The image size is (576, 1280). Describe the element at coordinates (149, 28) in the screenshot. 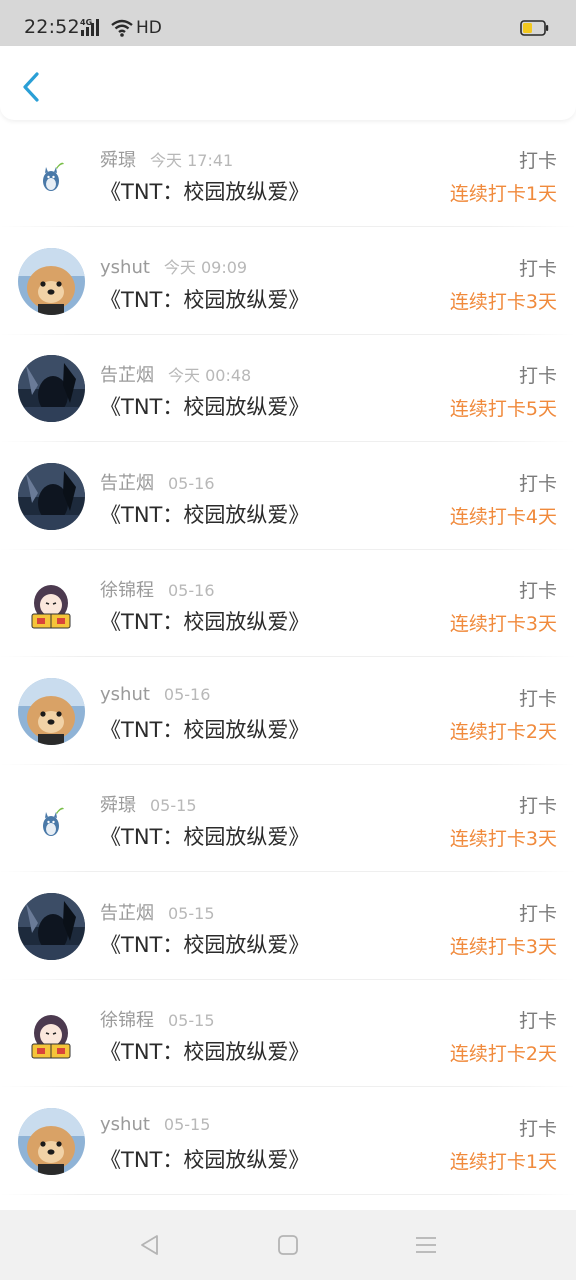

I see `hd-indicator: HD` at that location.